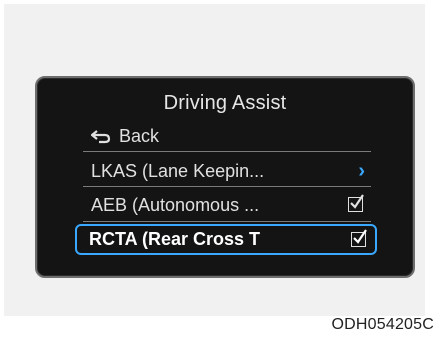 This screenshot has width=434, height=343. I want to click on figure-code: ODH054205C, so click(382, 324).